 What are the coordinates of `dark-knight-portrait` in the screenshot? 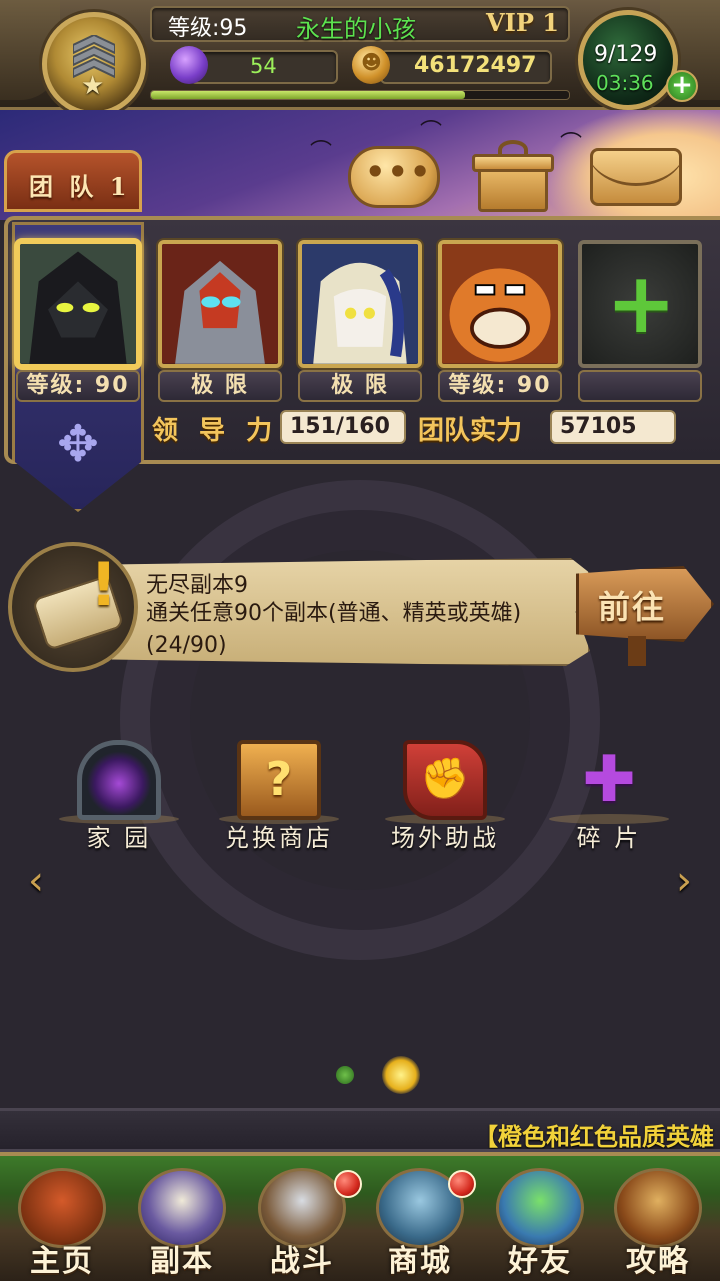 It's located at (78, 304).